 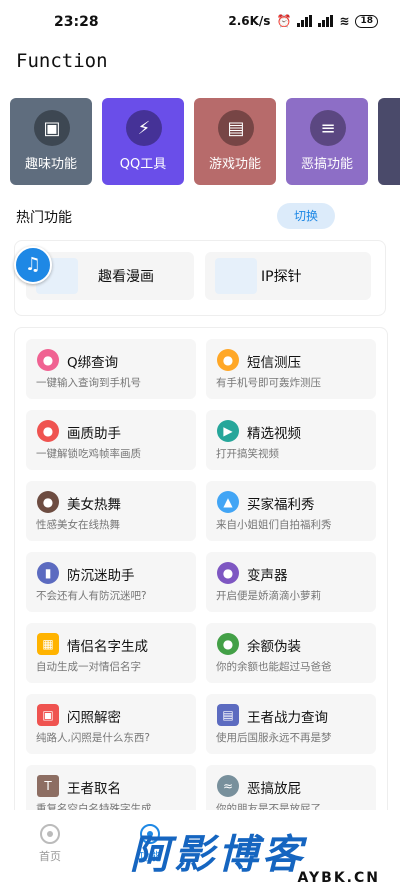 I want to click on feature-subtitle: 一键输入查询到手机号, so click(x=88, y=383).